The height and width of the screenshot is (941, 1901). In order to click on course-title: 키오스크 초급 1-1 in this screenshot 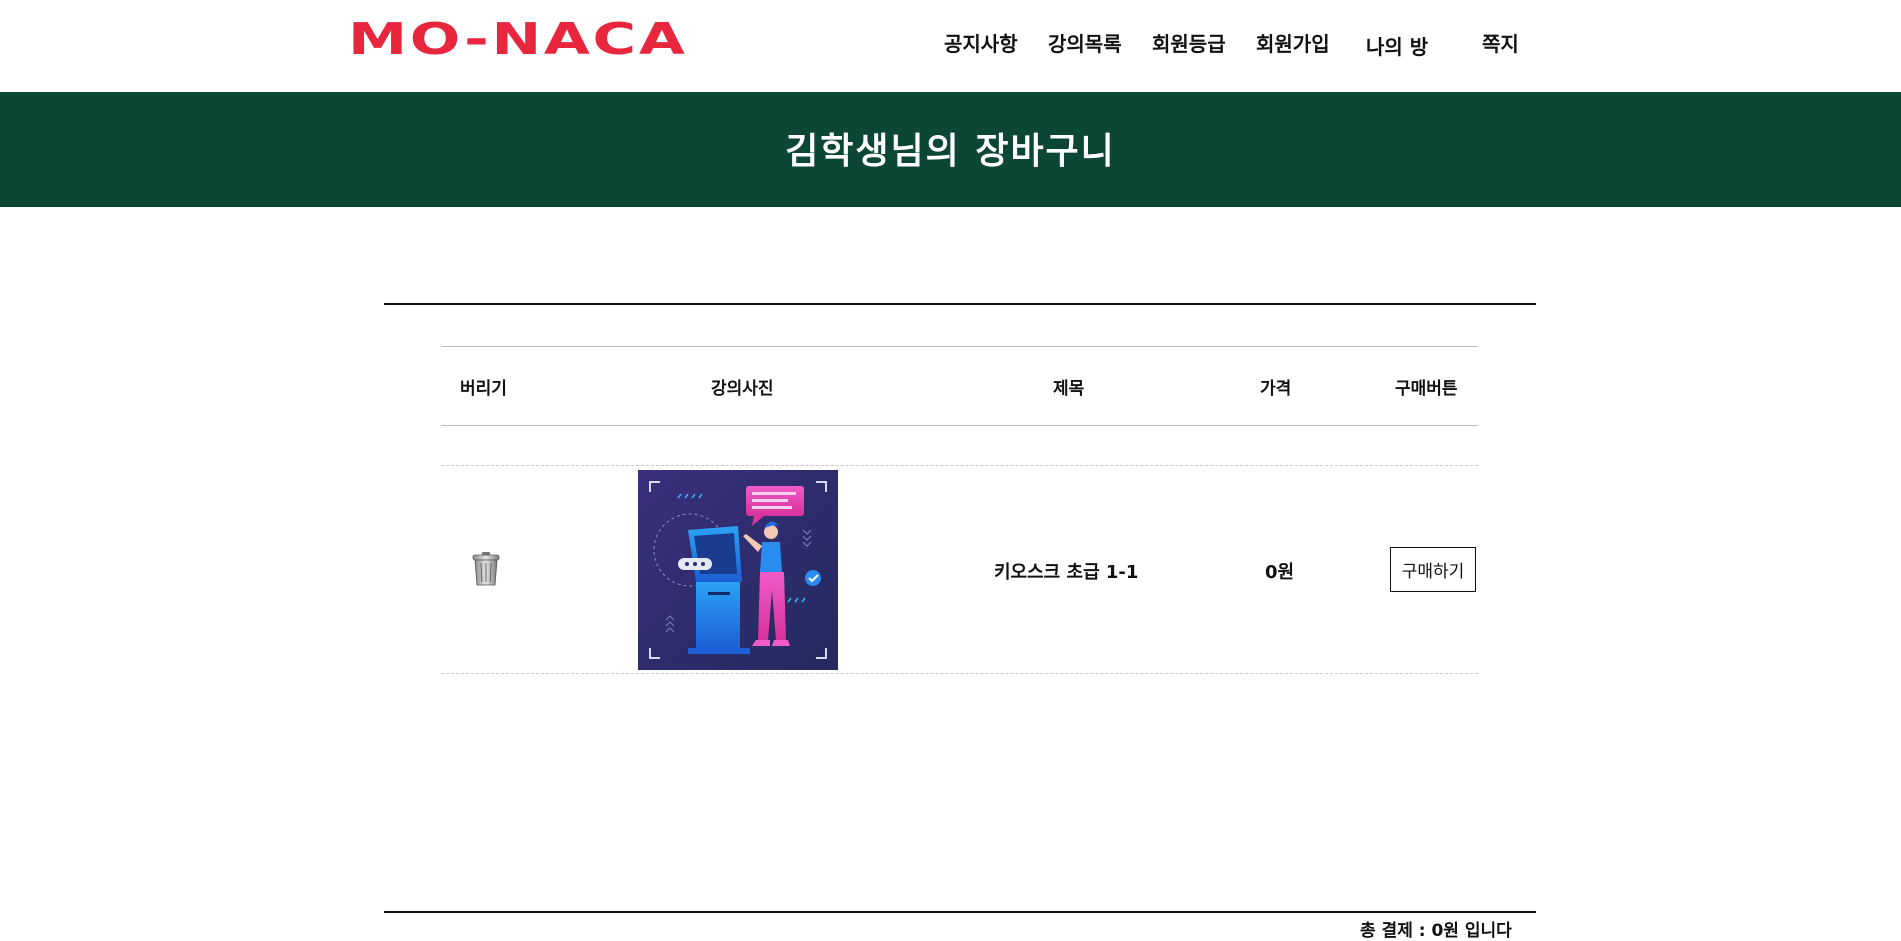, I will do `click(1066, 572)`.